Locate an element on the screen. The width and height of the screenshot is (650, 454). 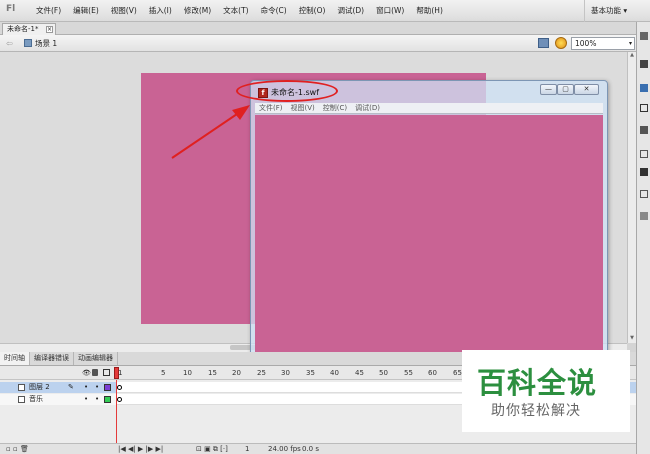
maximize-button: ▢ is located at coordinates (565, 89).